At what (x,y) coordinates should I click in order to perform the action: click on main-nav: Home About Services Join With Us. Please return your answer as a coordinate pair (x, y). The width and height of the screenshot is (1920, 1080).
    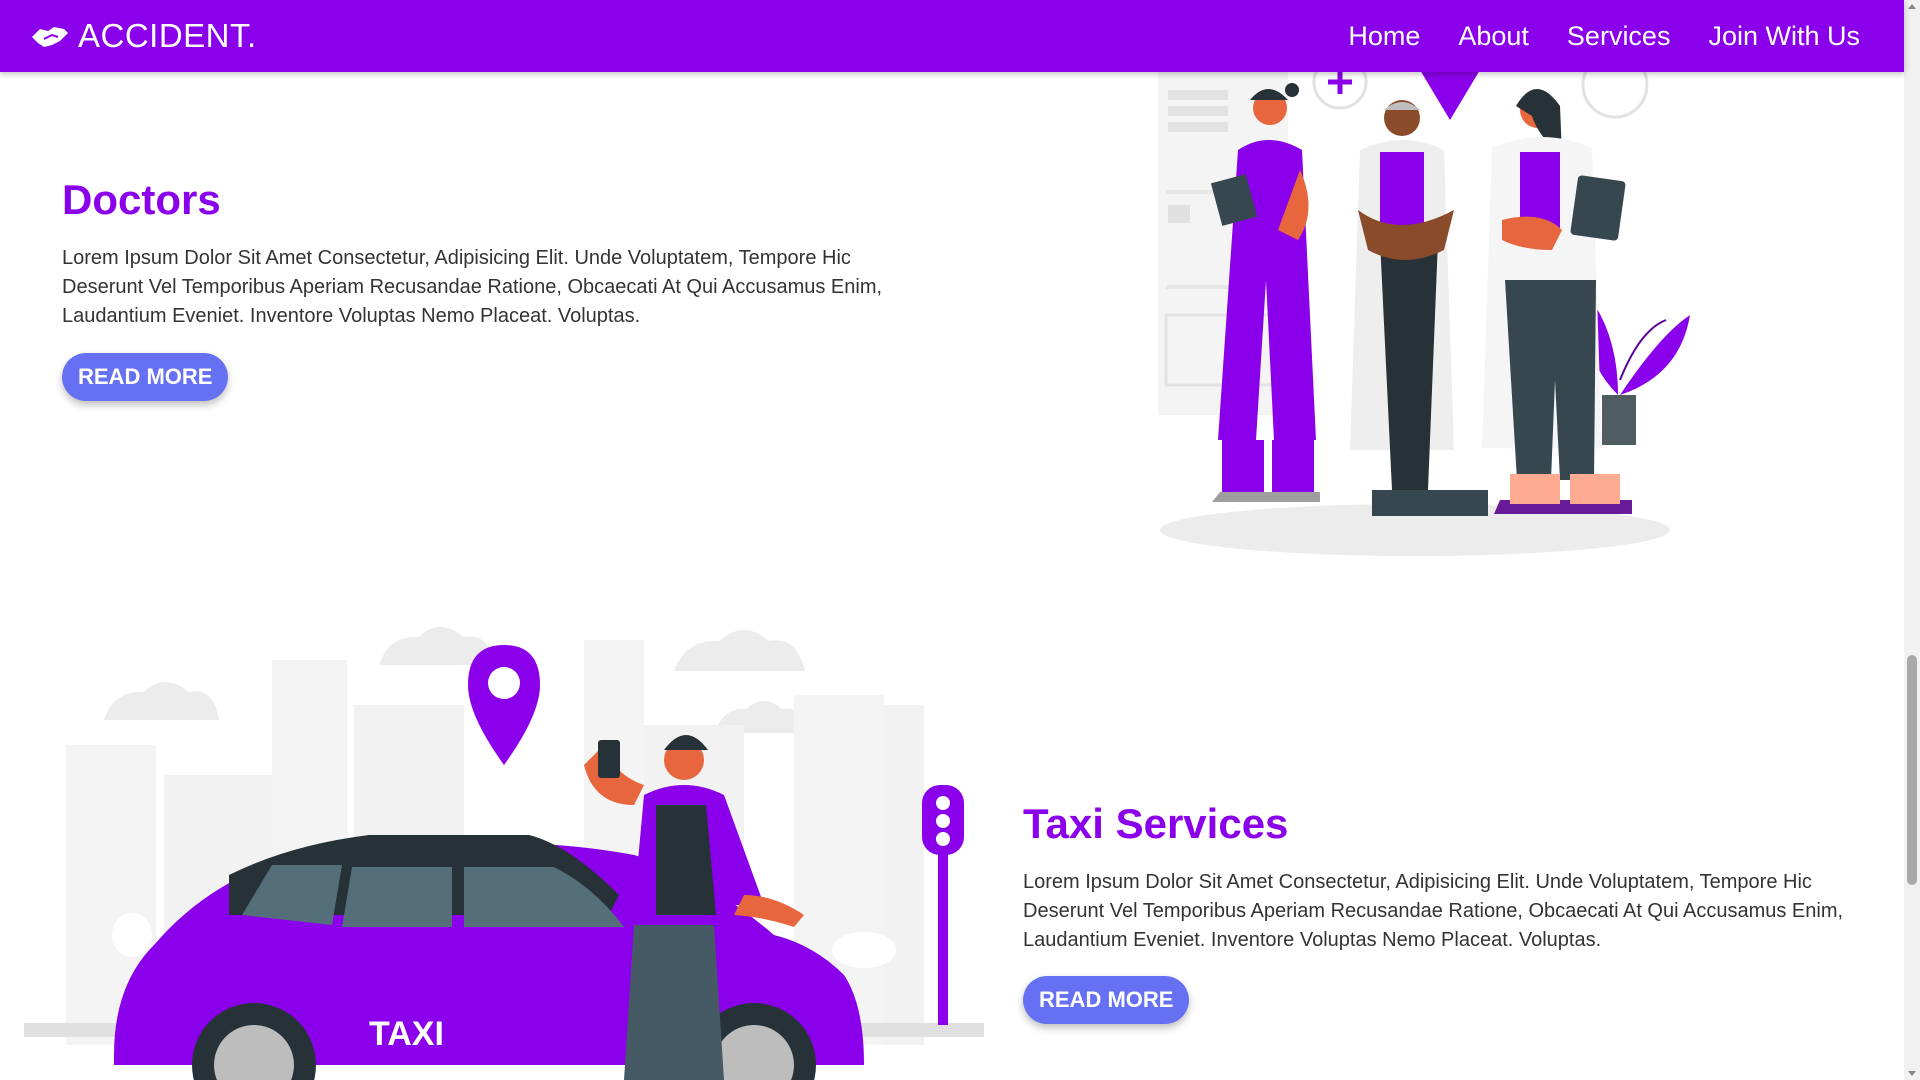
    Looking at the image, I should click on (1585, 36).